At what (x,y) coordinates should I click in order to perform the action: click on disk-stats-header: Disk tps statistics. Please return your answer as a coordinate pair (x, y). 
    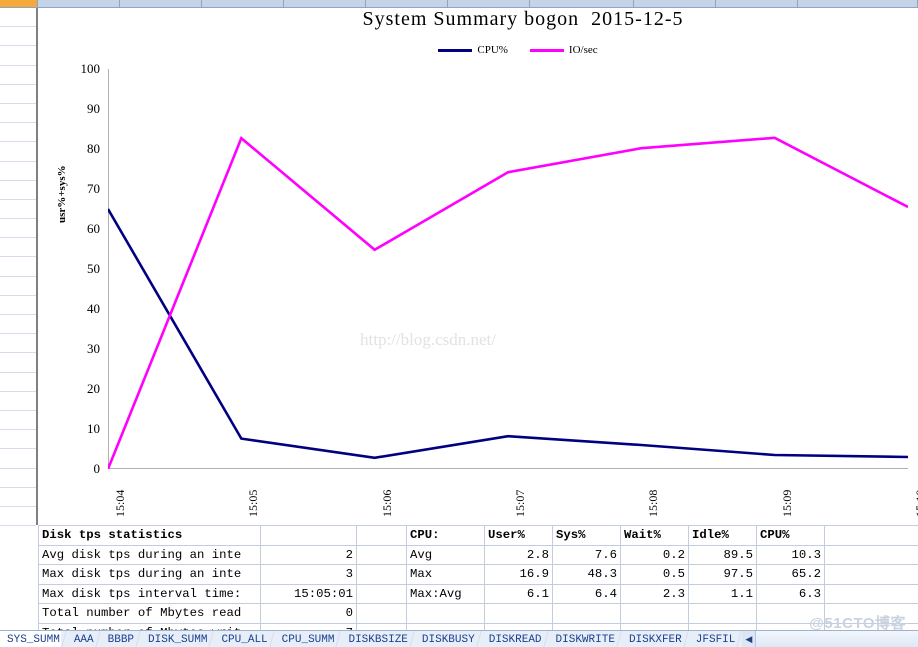
    Looking at the image, I should click on (149, 535).